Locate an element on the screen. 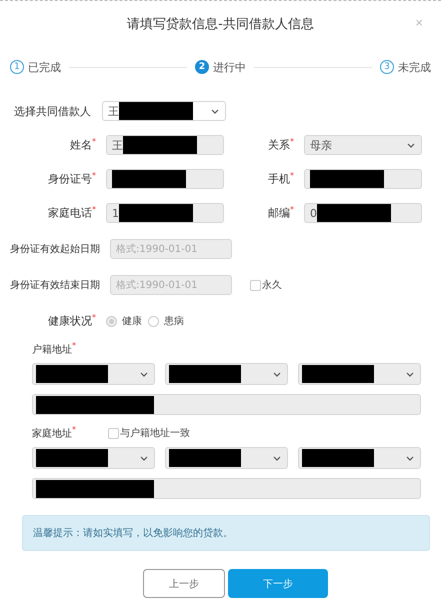 The width and height of the screenshot is (441, 608). field-label: 邮编$^{*}$ is located at coordinates (280, 213).